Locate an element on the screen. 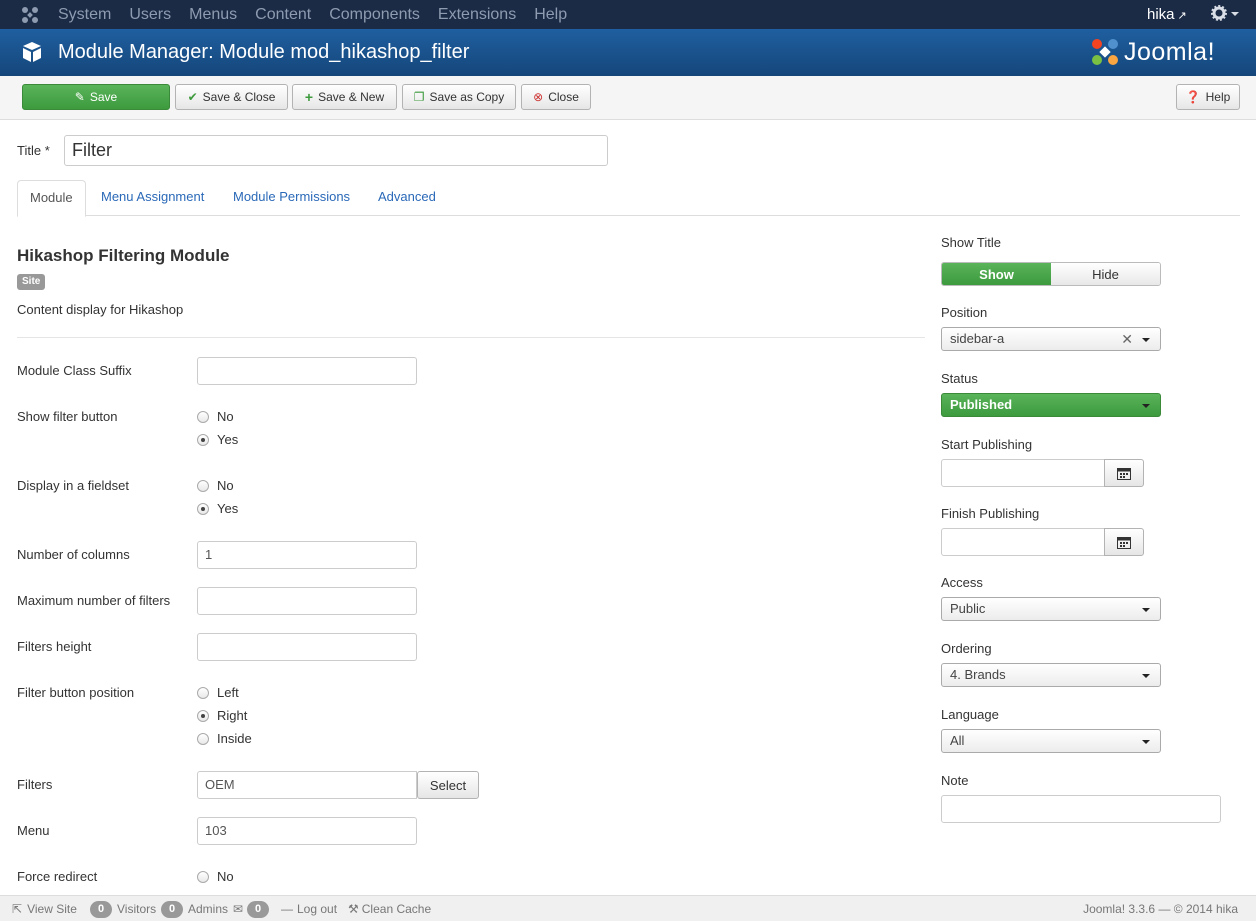 This screenshot has width=1256, height=921. show-title-hide: Hide is located at coordinates (1105, 274).